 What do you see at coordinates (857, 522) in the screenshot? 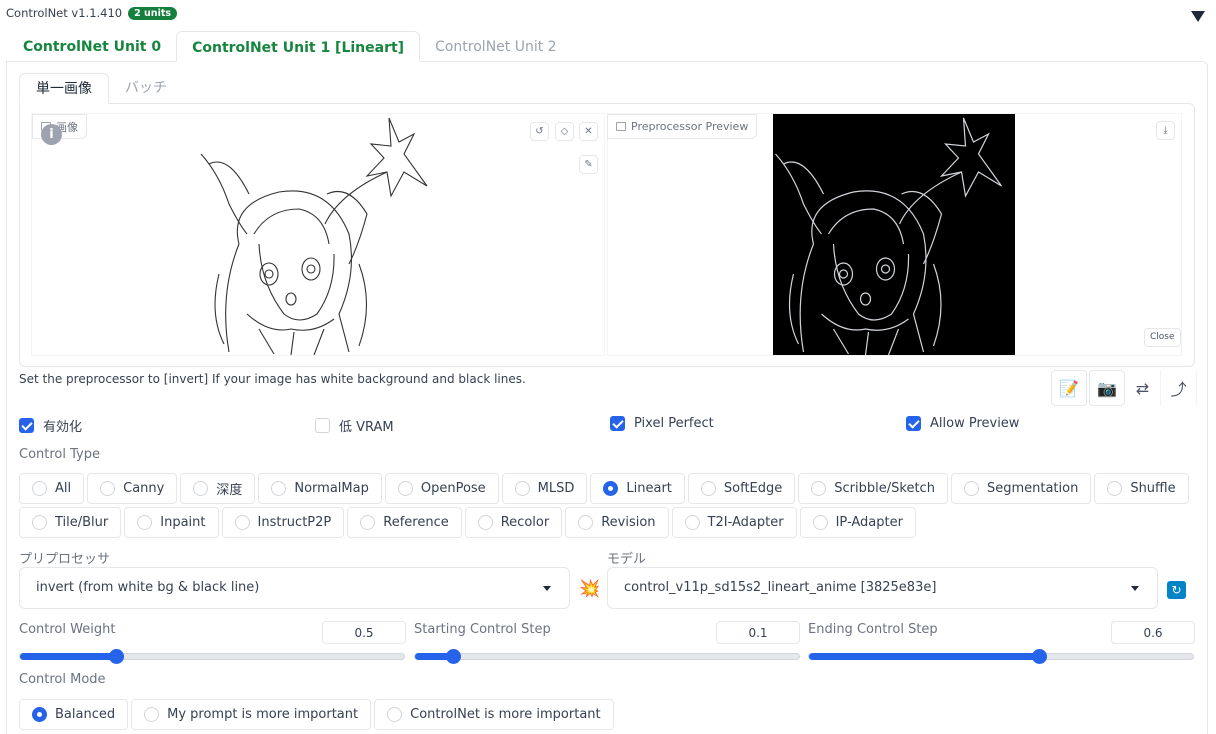
I see `control-type-option-ip-adapter: IP-Adapter` at bounding box center [857, 522].